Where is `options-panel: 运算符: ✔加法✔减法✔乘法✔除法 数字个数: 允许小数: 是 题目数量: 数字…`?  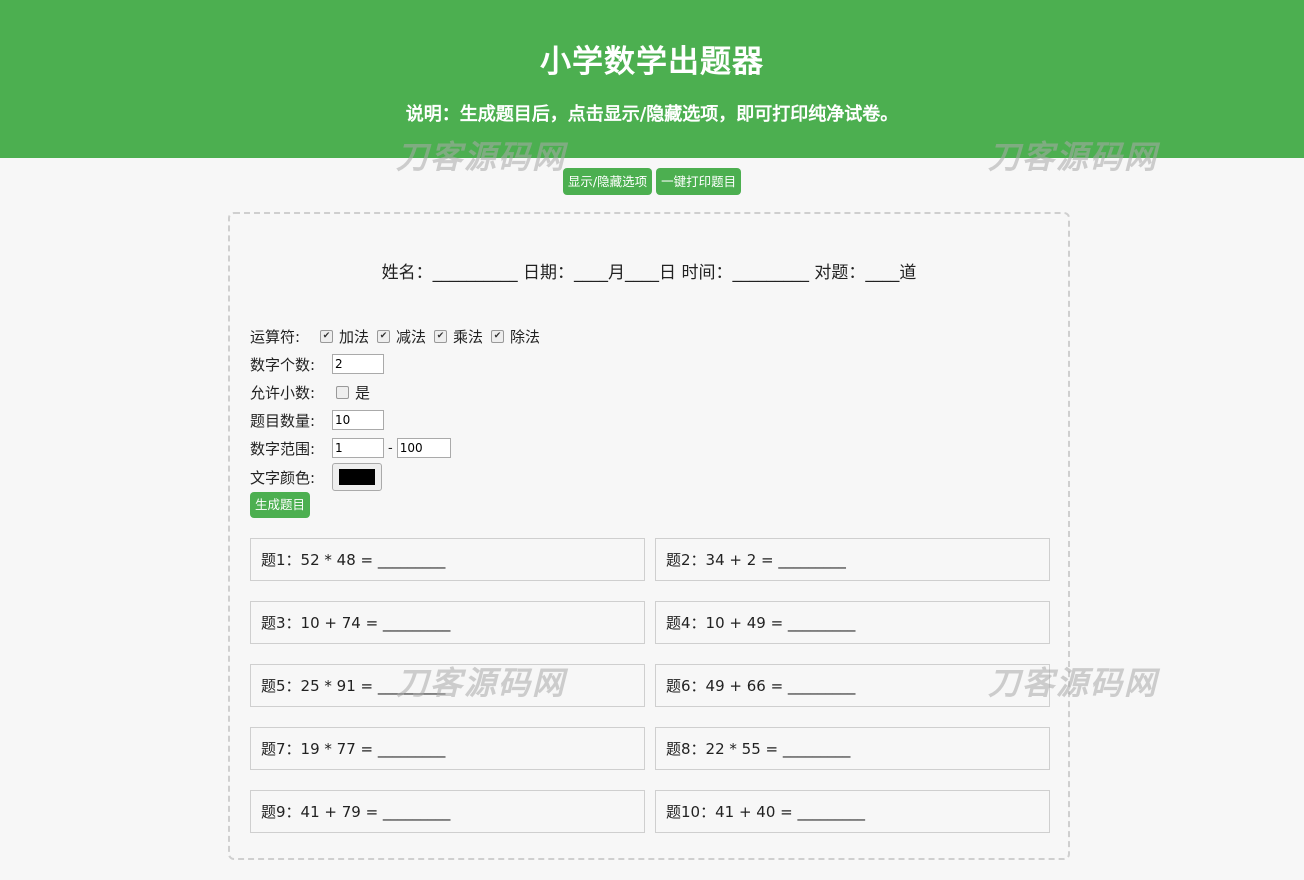
options-panel: 运算符: ✔加法✔减法✔乘法✔除法 数字个数: 允许小数: 是 题目数量: 数字… is located at coordinates (399, 407).